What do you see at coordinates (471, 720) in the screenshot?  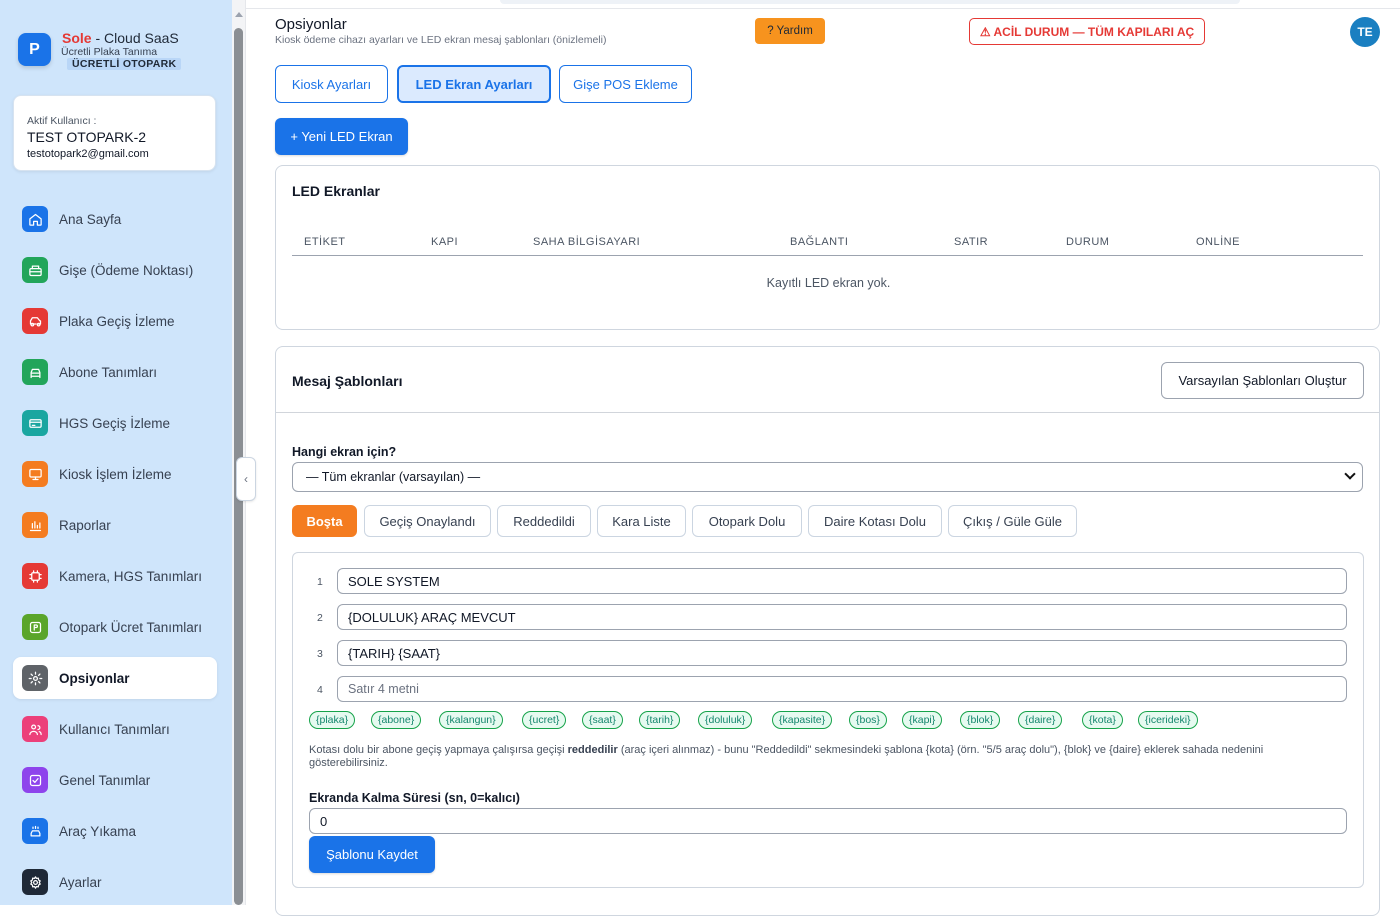 I see `variable-chip: {kalangun}` at bounding box center [471, 720].